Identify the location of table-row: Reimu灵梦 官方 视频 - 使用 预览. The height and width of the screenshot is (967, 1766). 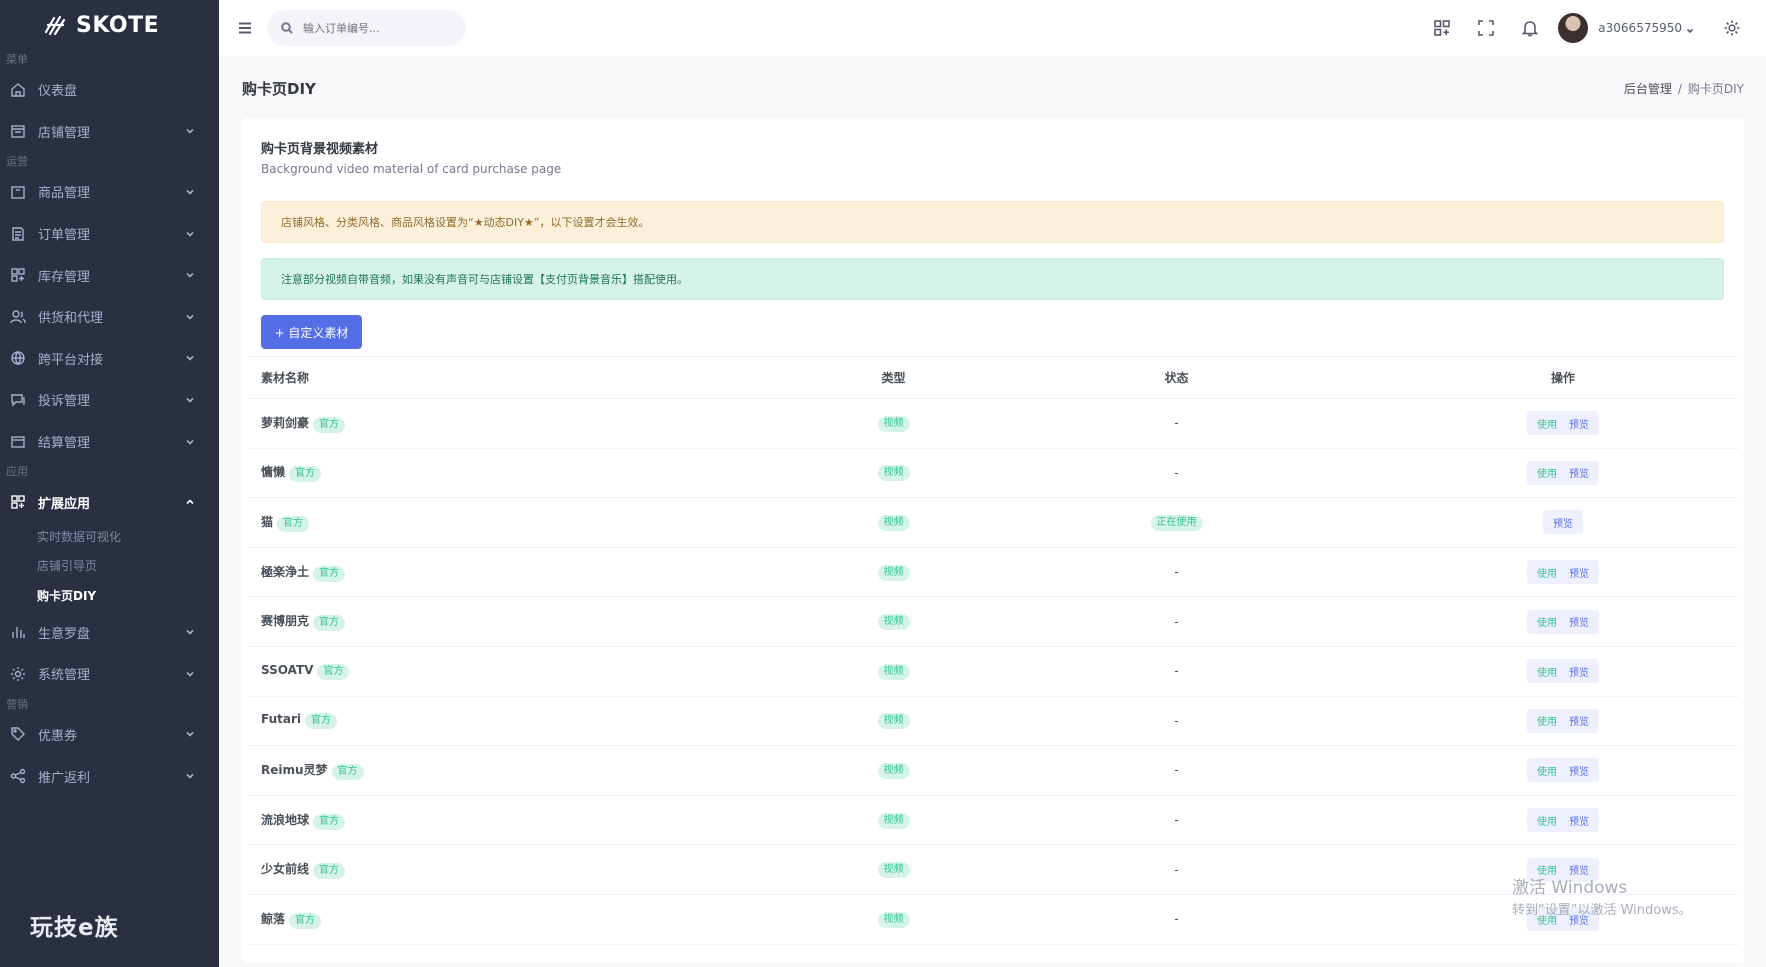
(992, 770).